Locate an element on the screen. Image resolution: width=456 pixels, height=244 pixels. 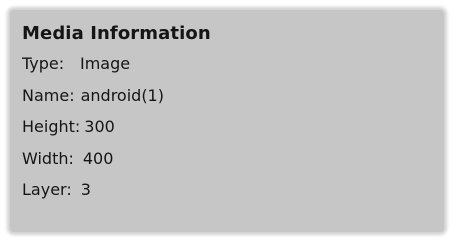
width-value: 400 is located at coordinates (98, 158).